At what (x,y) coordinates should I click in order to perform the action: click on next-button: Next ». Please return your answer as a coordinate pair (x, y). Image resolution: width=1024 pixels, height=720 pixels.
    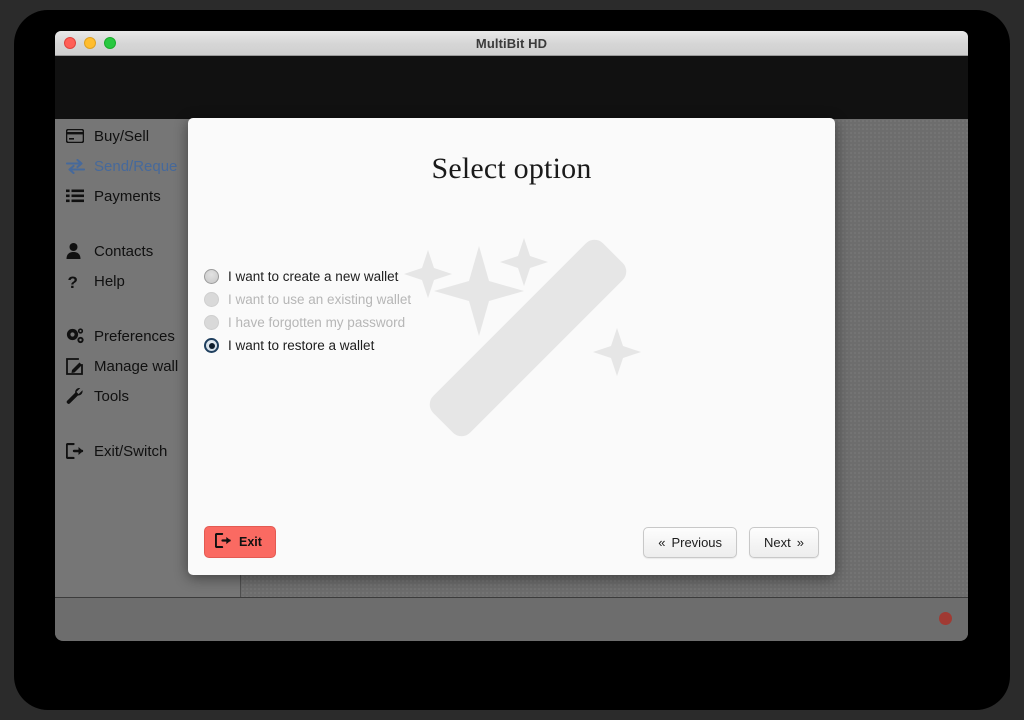
    Looking at the image, I should click on (784, 542).